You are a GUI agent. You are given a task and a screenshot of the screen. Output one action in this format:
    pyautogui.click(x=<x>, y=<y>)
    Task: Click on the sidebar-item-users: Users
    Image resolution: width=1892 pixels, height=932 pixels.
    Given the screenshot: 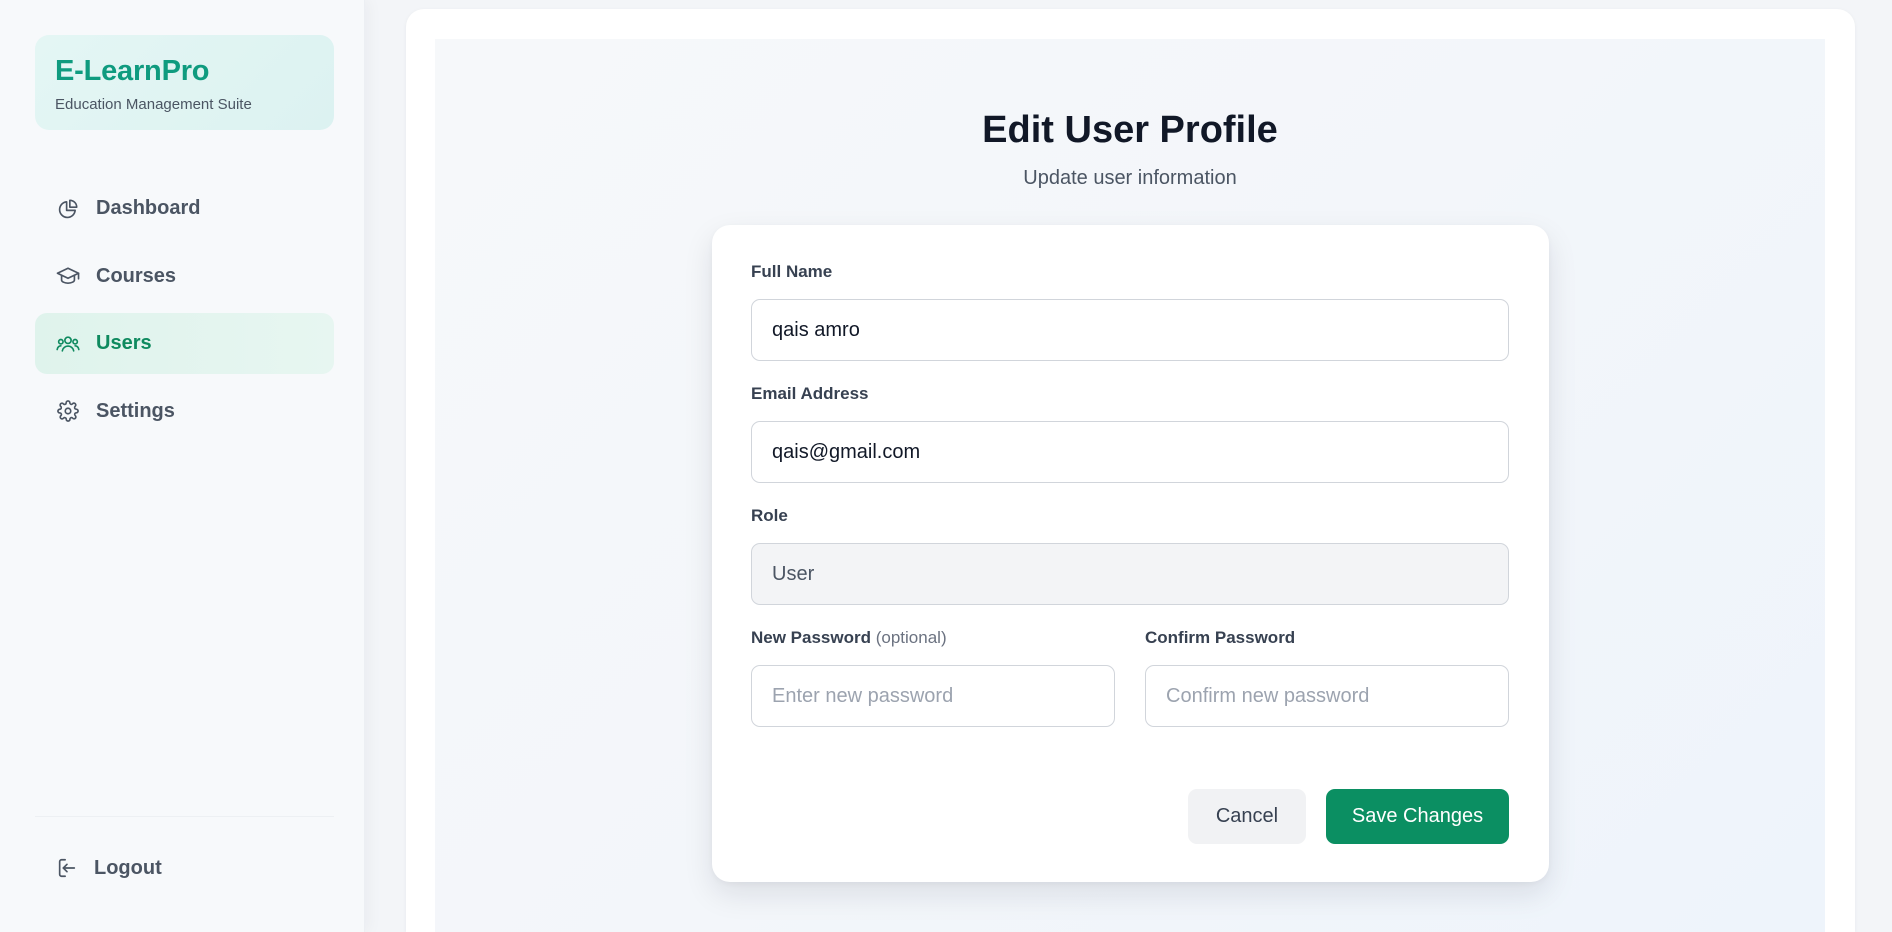 What is the action you would take?
    pyautogui.click(x=184, y=343)
    